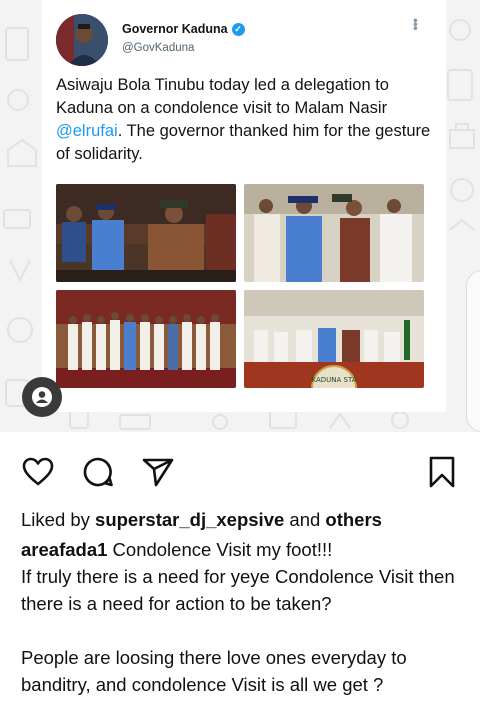 Image resolution: width=480 pixels, height=720 pixels. Describe the element at coordinates (87, 131) in the screenshot. I see `tweet-mention-link: @elrufai` at that location.